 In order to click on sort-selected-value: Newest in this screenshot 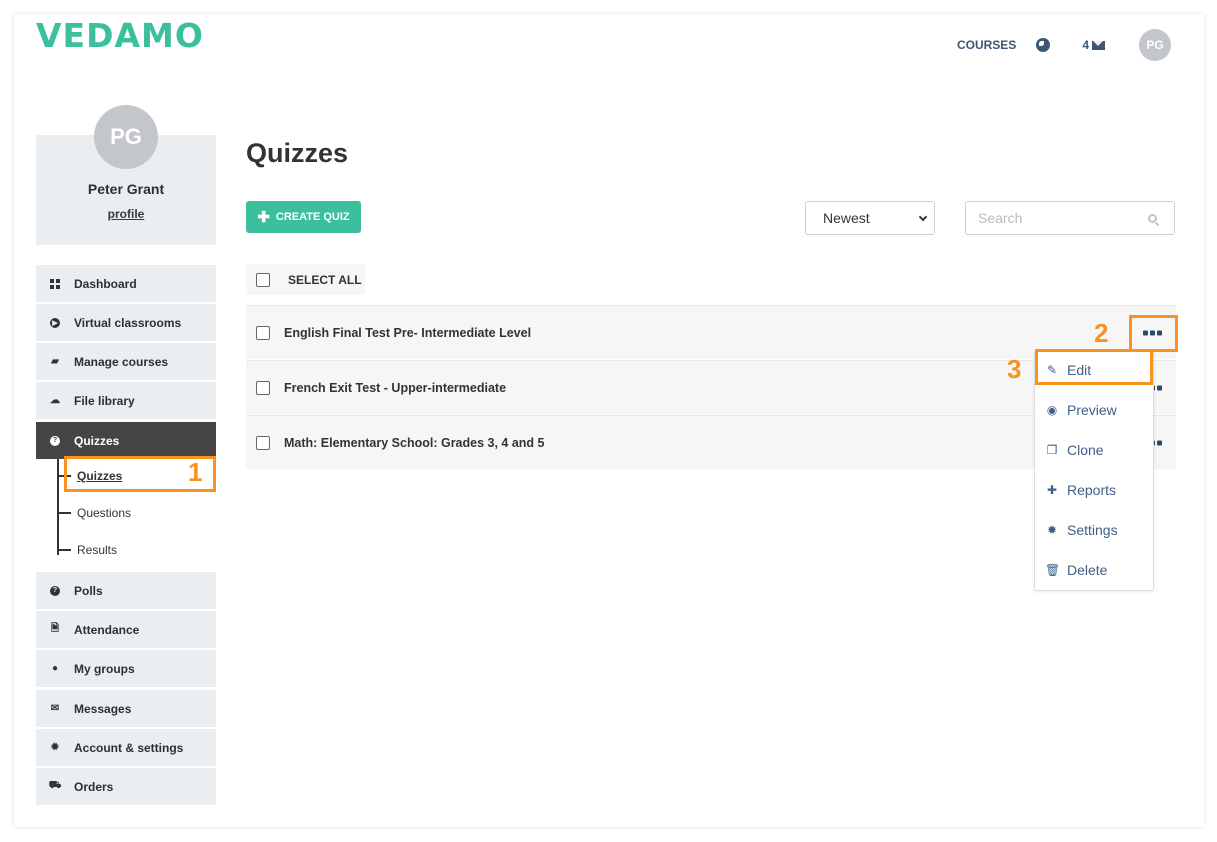, I will do `click(846, 218)`.